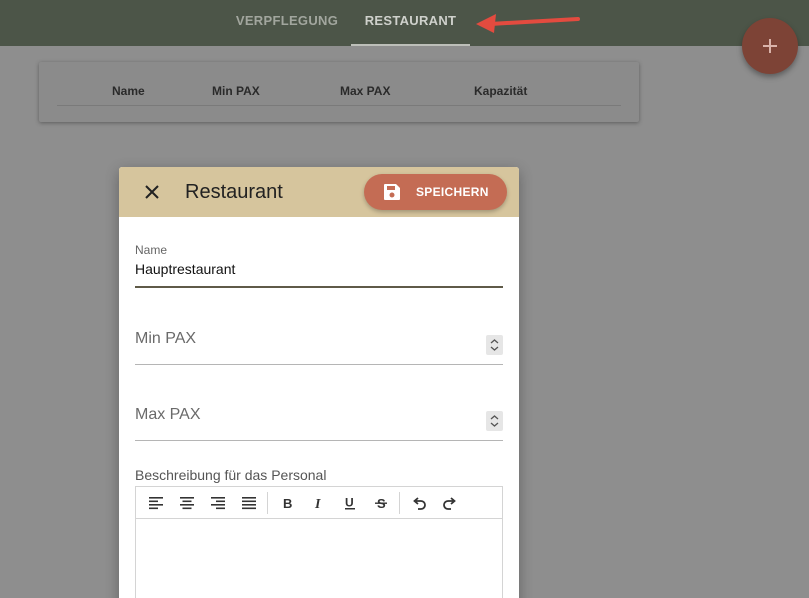 The width and height of the screenshot is (809, 598). I want to click on max-pax-field: Max PAX, so click(319, 422).